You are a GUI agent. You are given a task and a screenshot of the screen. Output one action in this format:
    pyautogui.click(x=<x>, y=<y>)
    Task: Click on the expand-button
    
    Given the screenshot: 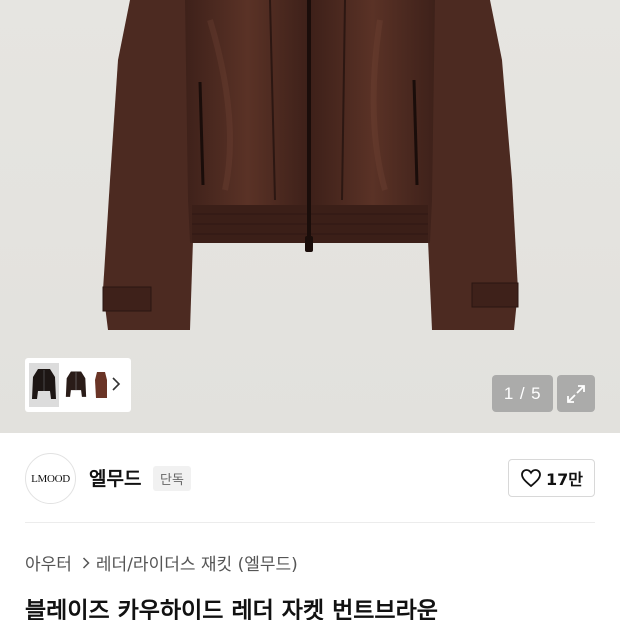 What is the action you would take?
    pyautogui.click(x=576, y=393)
    